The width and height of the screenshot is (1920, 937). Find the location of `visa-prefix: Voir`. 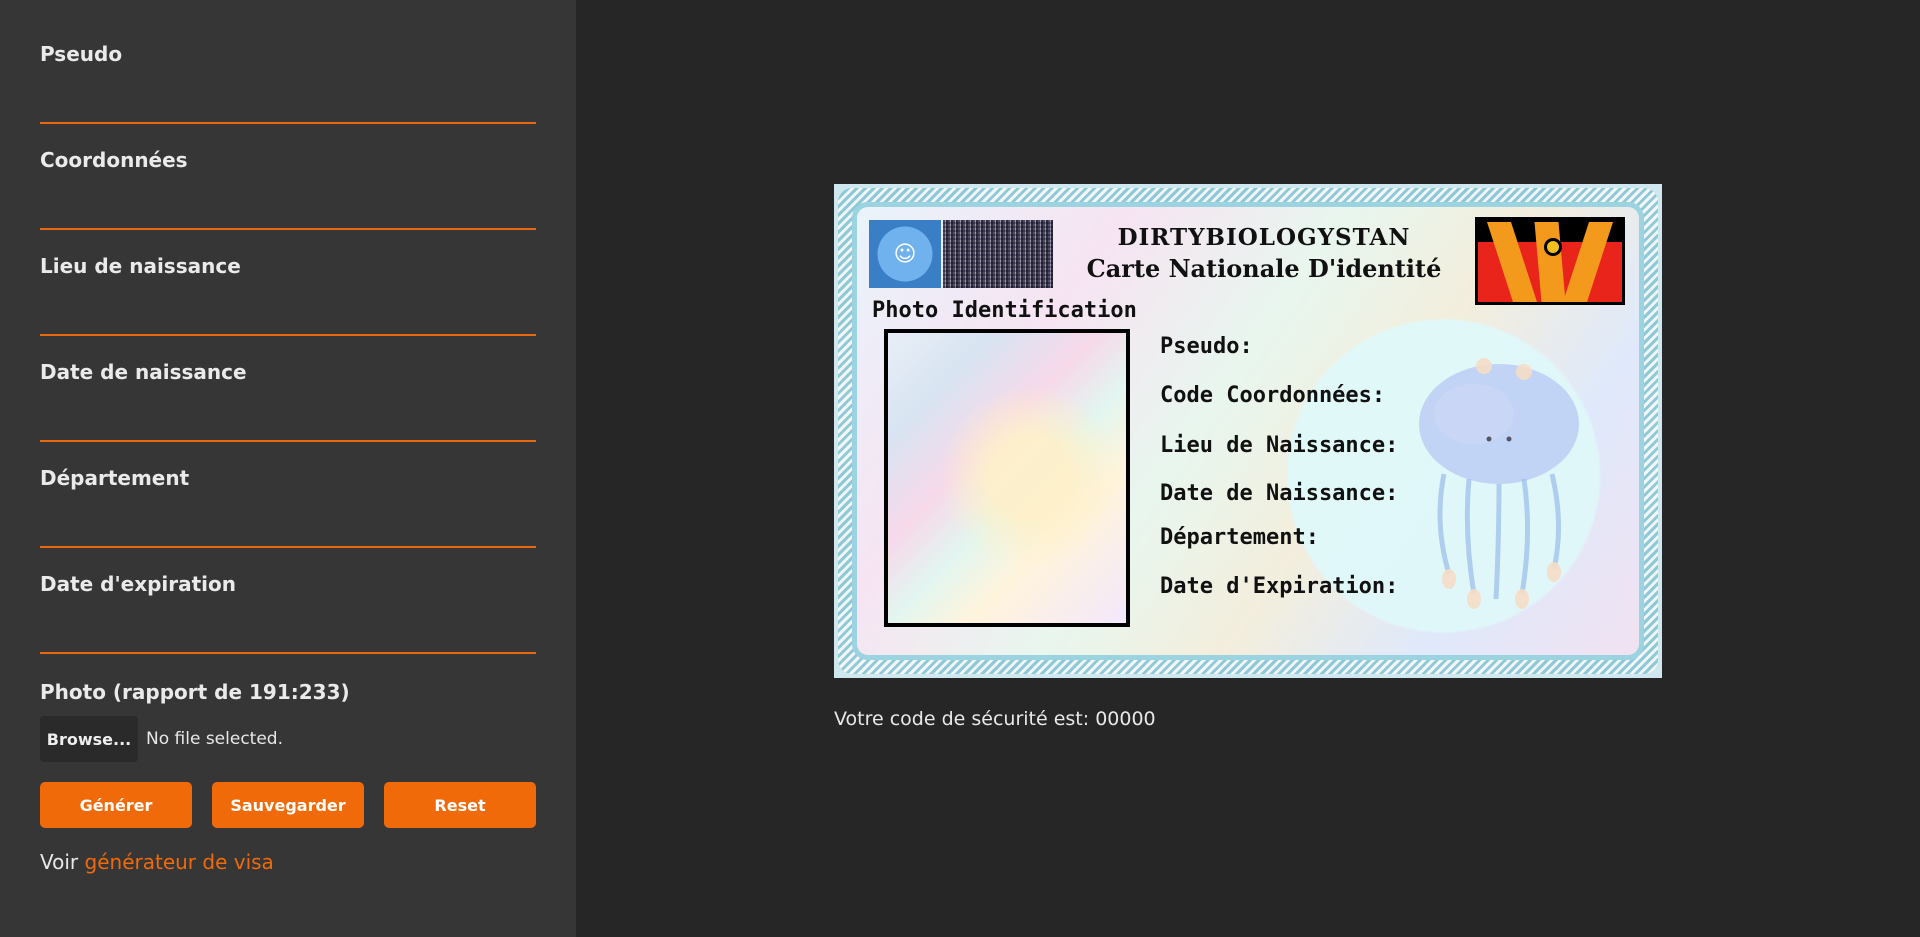

visa-prefix: Voir is located at coordinates (59, 862).